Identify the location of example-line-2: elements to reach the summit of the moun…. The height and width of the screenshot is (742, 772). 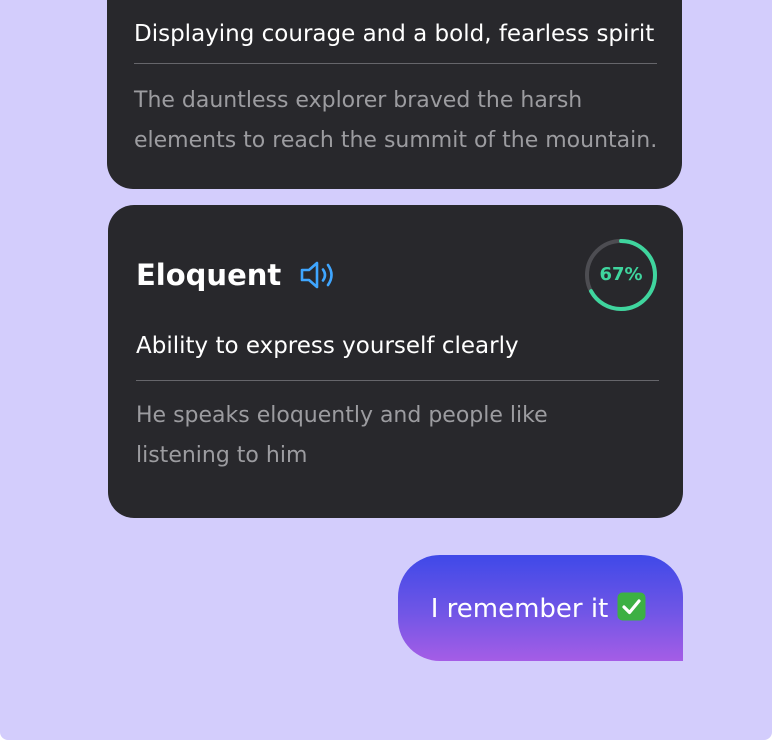
(396, 140).